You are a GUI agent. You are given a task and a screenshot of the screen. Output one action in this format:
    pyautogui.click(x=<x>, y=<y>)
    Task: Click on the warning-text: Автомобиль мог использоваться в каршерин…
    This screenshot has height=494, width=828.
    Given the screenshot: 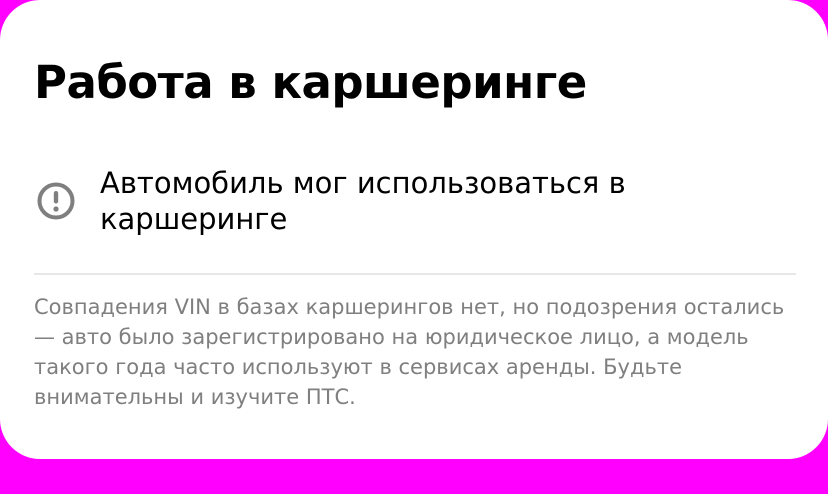 What is the action you would take?
    pyautogui.click(x=363, y=201)
    